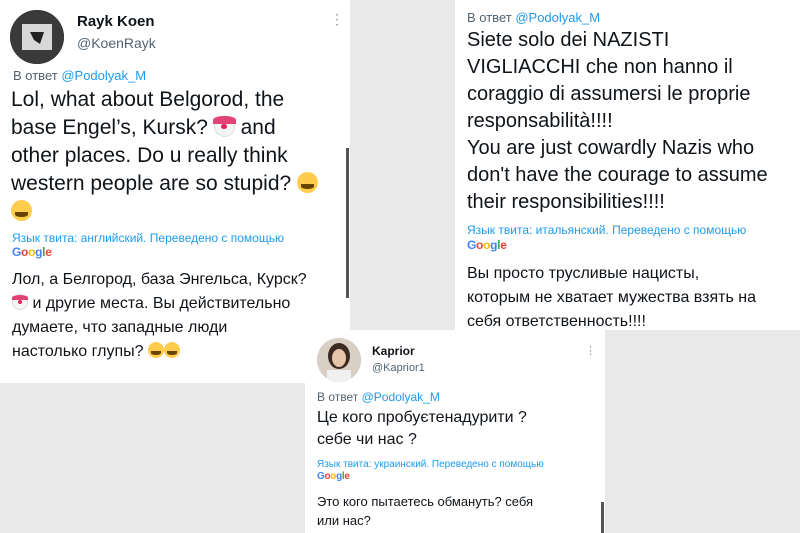 Image resolution: width=800 pixels, height=533 pixels. Describe the element at coordinates (148, 99) in the screenshot. I see `tweet-text-line: Lol, what about Belgorod, the` at that location.